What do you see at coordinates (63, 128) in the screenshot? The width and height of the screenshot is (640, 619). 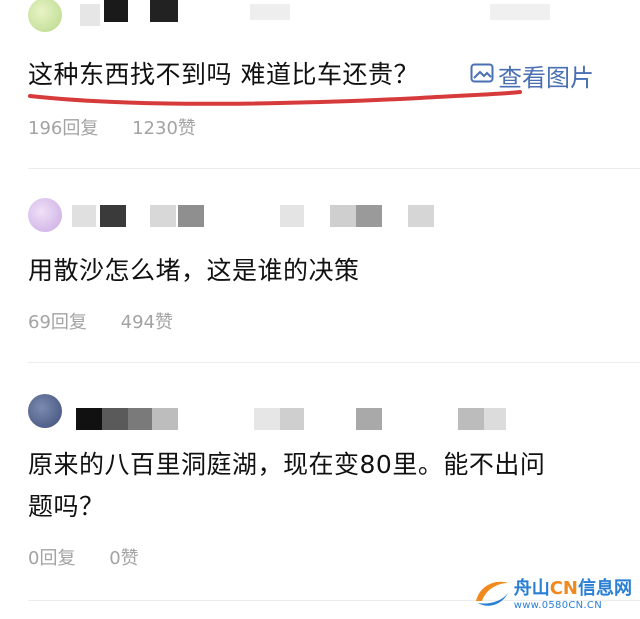 I see `reply-count: 196回复` at bounding box center [63, 128].